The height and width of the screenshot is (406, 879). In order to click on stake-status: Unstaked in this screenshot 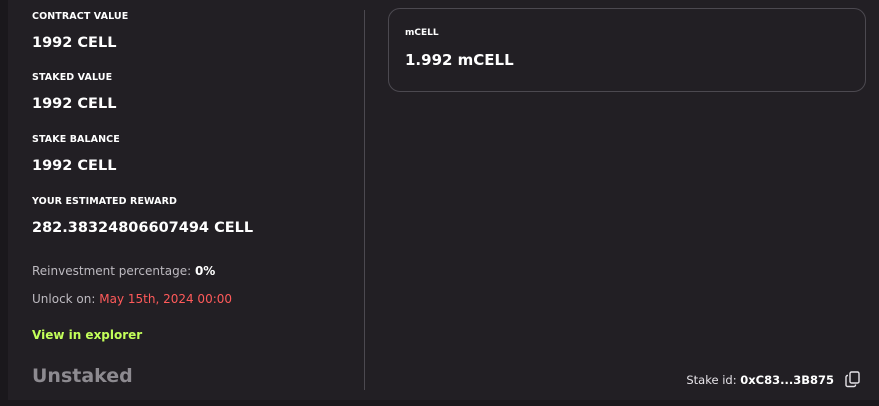, I will do `click(82, 376)`.